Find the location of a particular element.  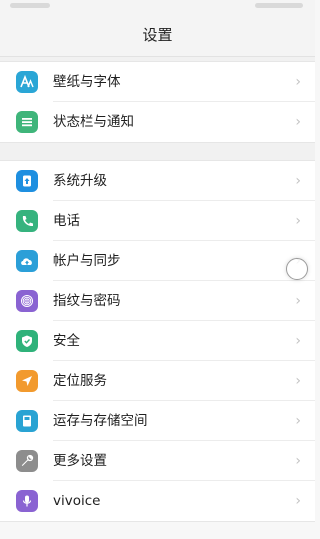

settings-item-security: 安全 › is located at coordinates (157, 341).